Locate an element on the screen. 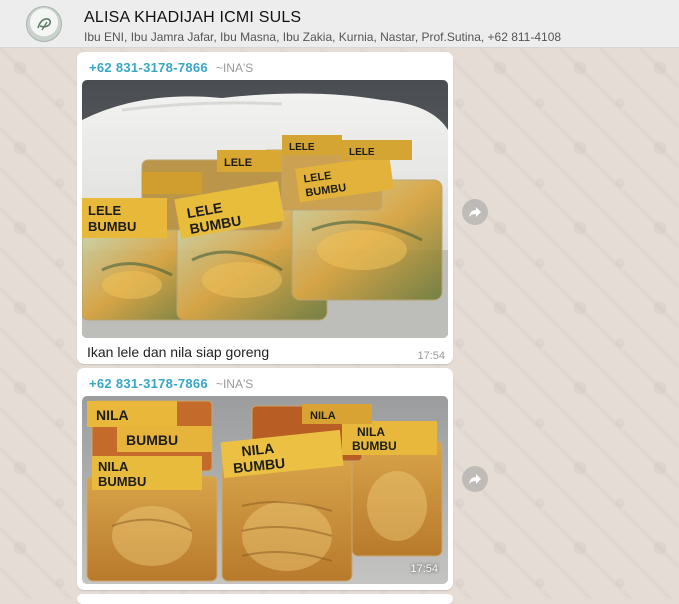  message-caption: Ikan lele dan nila siap goreng is located at coordinates (178, 352).